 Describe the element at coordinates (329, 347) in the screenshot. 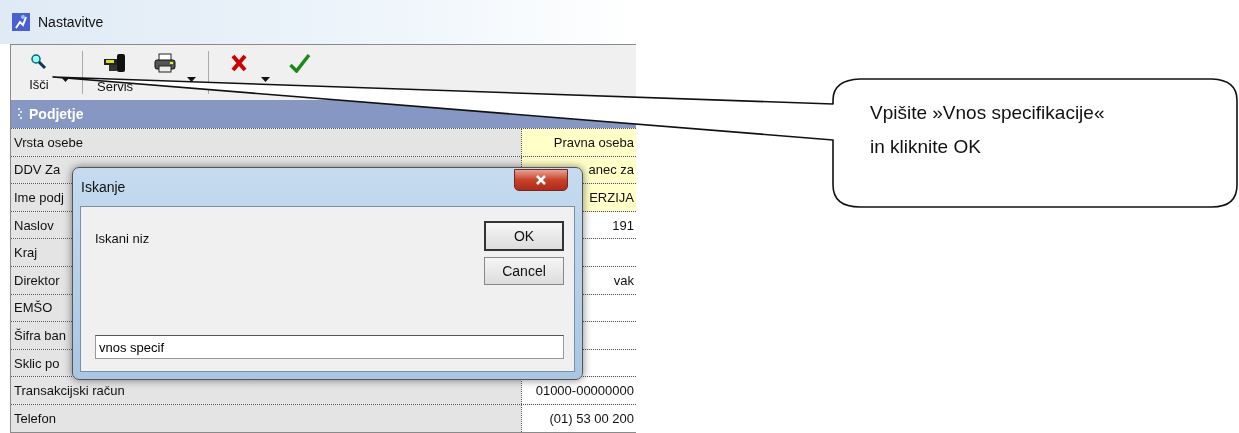

I see `search-field: vnos specif` at that location.